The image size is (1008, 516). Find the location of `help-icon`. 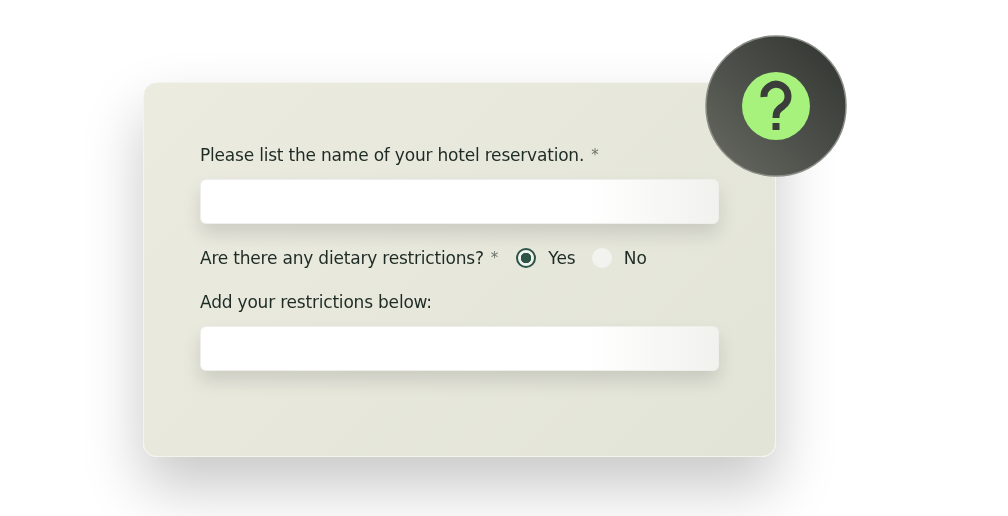

help-icon is located at coordinates (776, 106).